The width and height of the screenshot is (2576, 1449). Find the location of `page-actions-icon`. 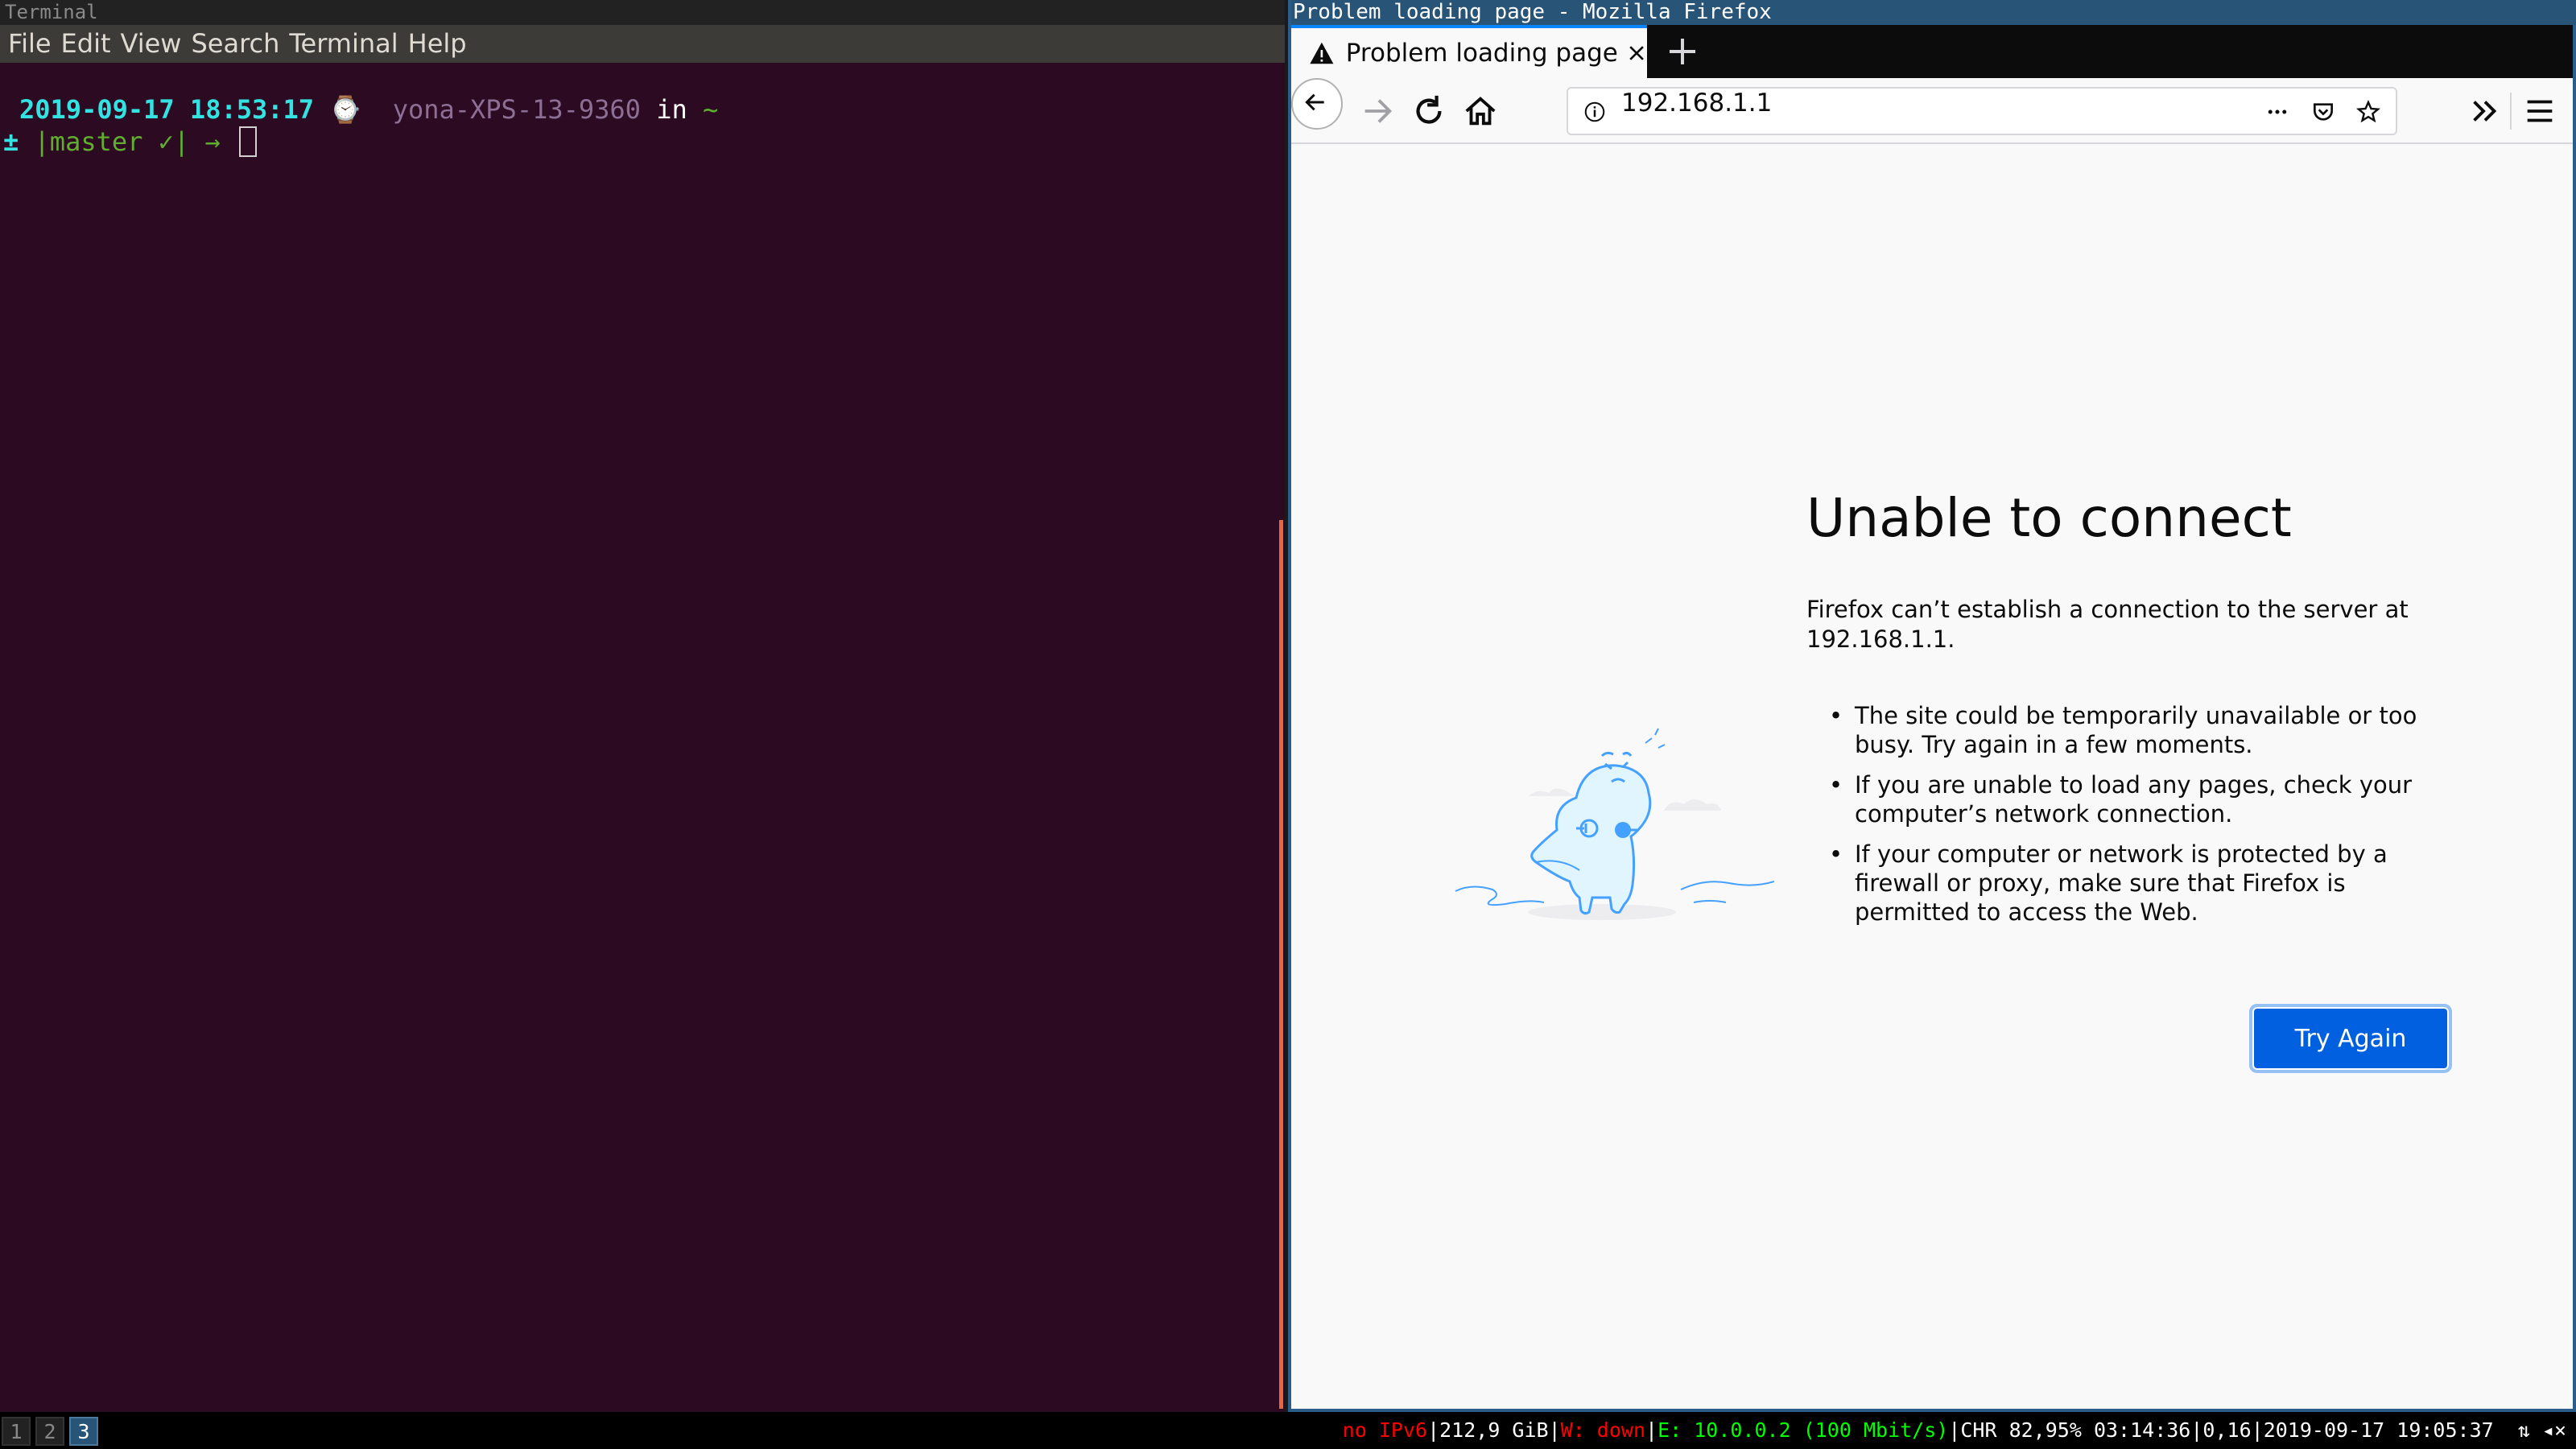

page-actions-icon is located at coordinates (2277, 112).